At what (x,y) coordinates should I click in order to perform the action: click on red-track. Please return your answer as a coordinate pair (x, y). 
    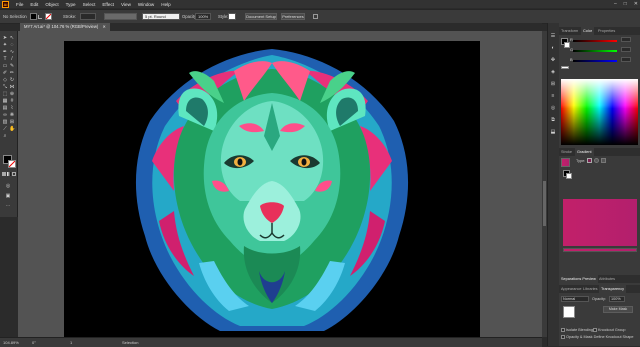
    Looking at the image, I should click on (595, 41).